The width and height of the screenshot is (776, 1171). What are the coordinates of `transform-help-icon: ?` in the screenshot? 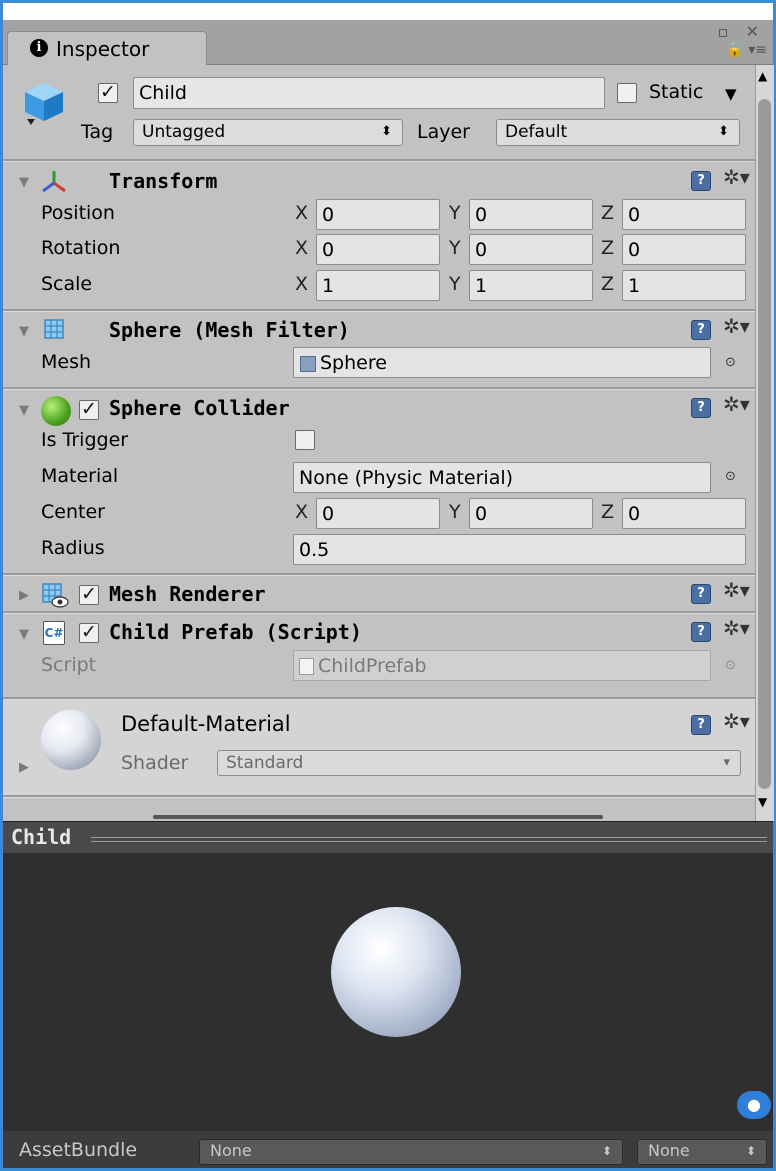 It's located at (701, 181).